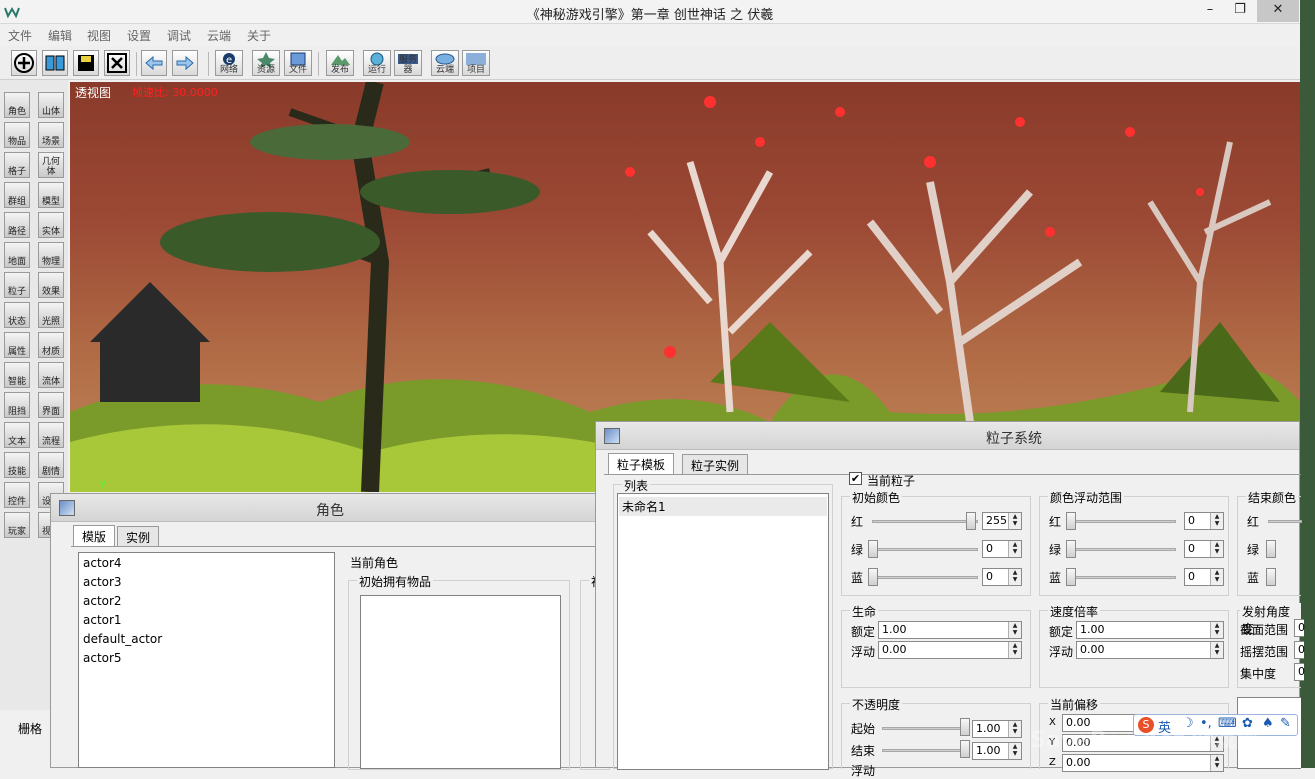 The width and height of the screenshot is (1315, 779). I want to click on list-item: actor4, so click(102, 563).